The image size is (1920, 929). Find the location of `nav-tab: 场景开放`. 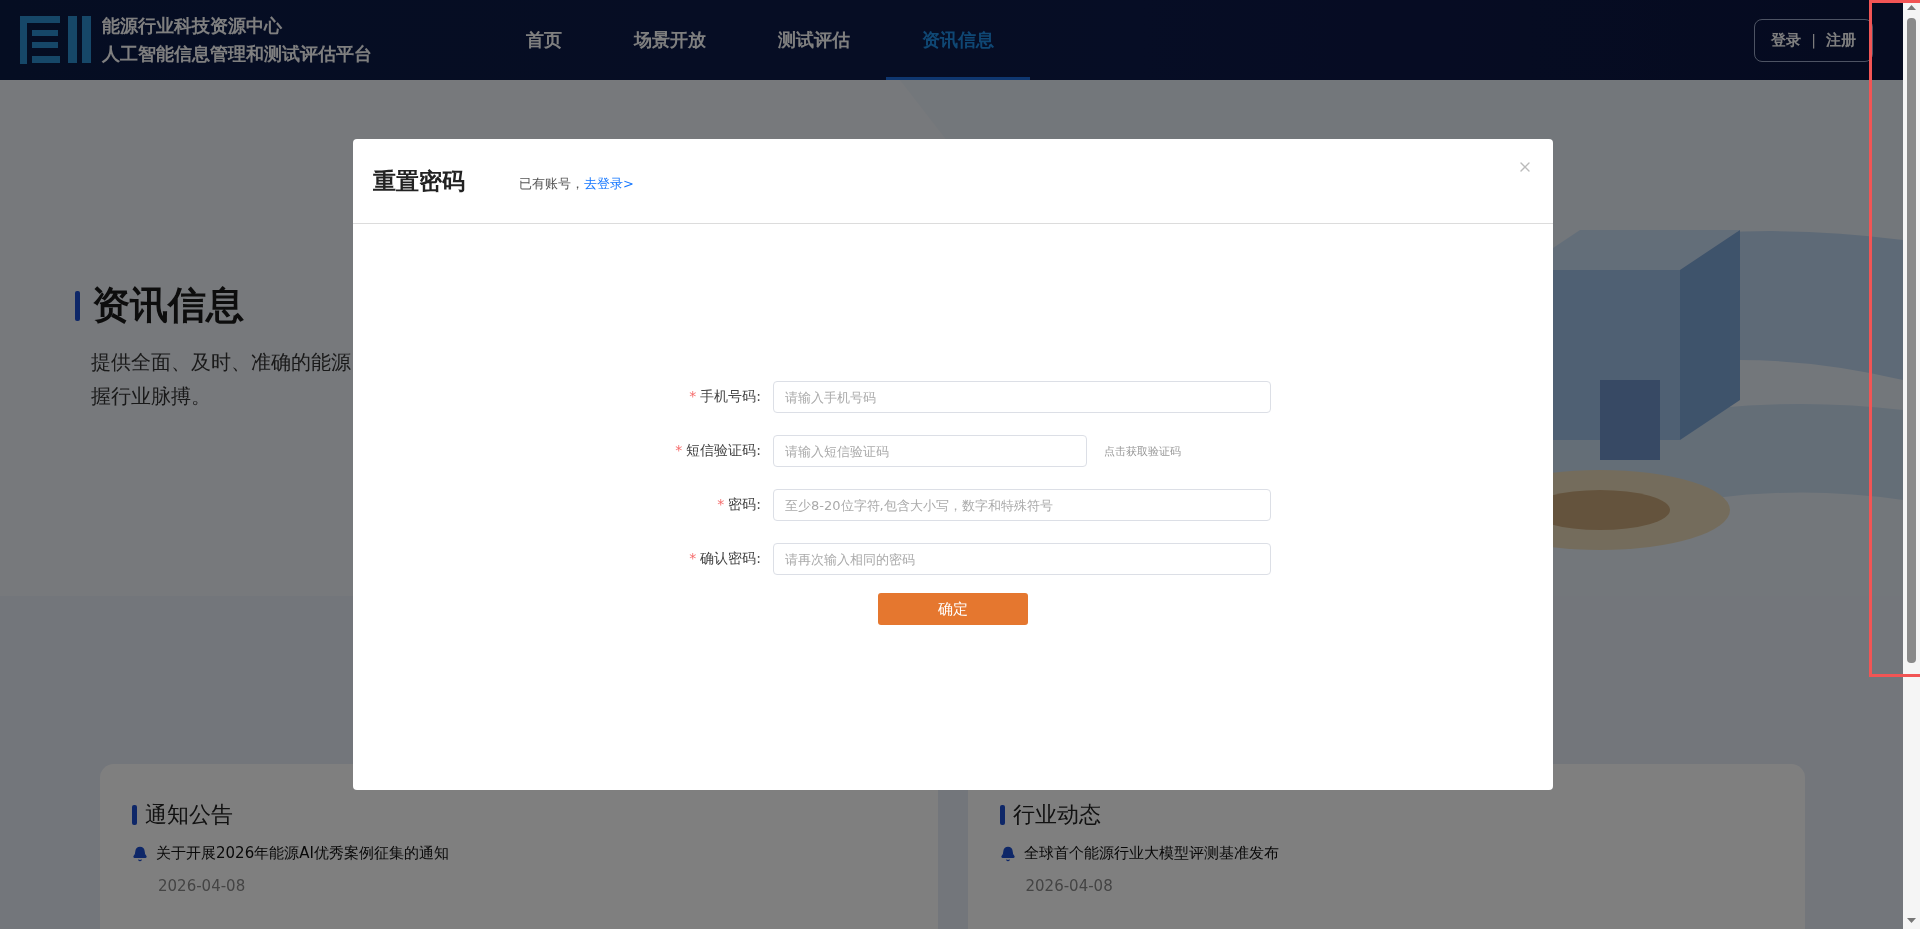

nav-tab: 场景开放 is located at coordinates (670, 40).